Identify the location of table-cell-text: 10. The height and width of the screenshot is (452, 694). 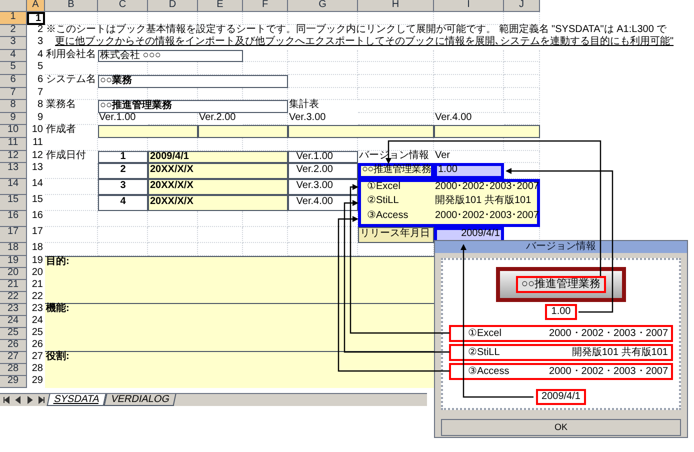
(37, 131).